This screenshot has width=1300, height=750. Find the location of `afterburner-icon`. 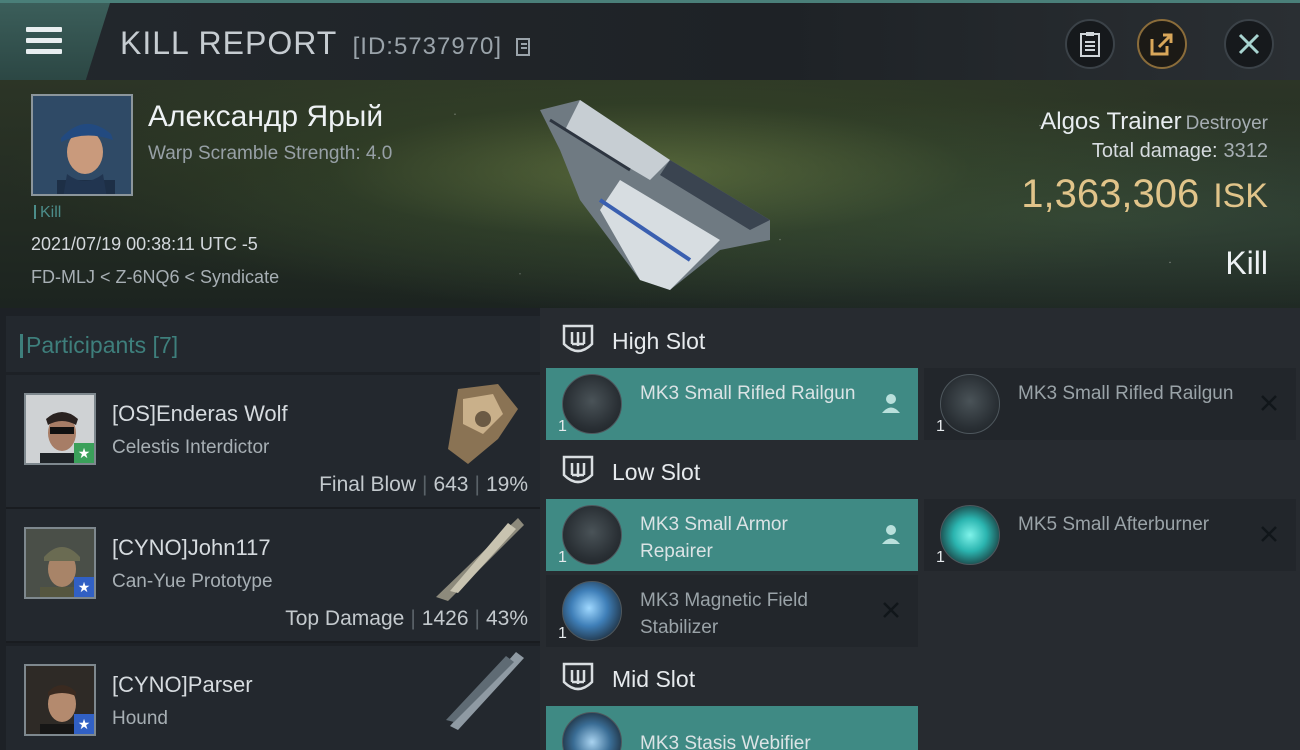

afterburner-icon is located at coordinates (970, 535).